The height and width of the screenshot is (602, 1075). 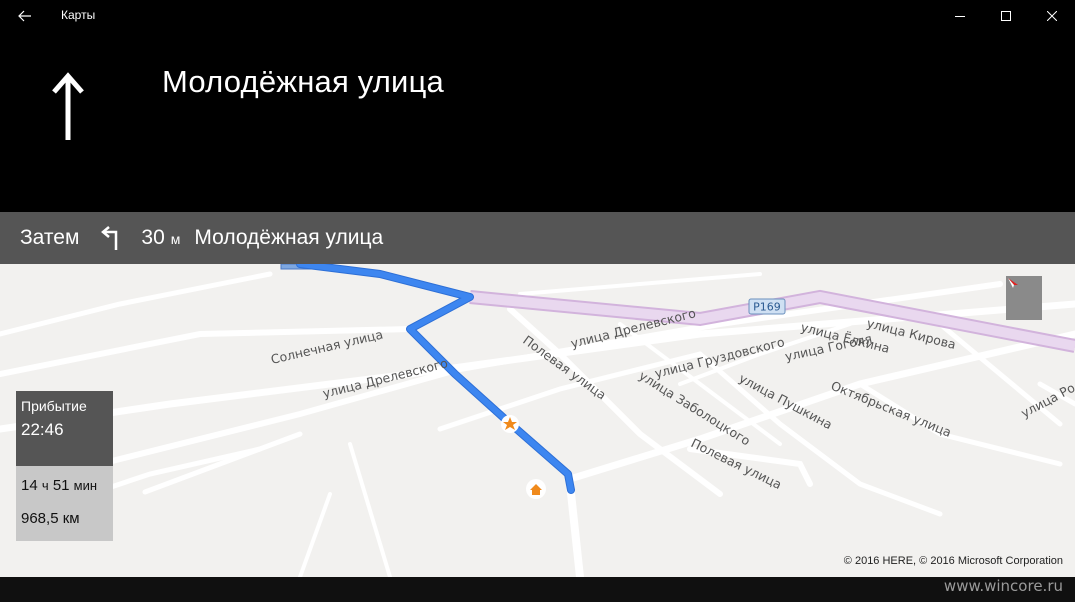 What do you see at coordinates (85, 485) in the screenshot?
I see `minutes-unit: мин` at bounding box center [85, 485].